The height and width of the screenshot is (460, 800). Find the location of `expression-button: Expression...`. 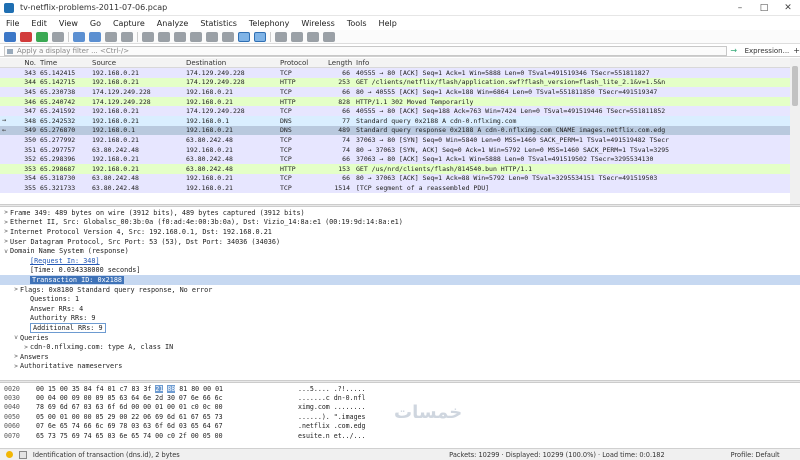

expression-button: Expression... is located at coordinates (767, 51).